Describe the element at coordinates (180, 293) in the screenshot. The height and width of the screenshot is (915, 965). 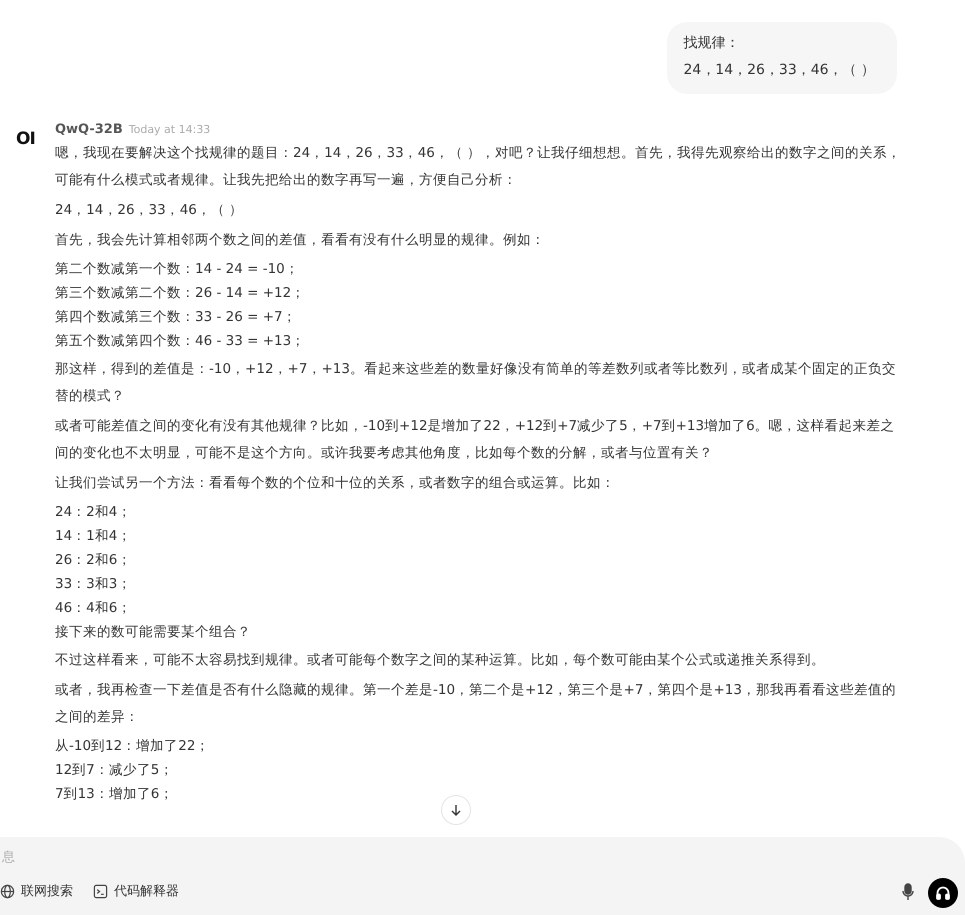
I see `response-line: 第三个数减第二个数：26 - 14 = +12；` at that location.